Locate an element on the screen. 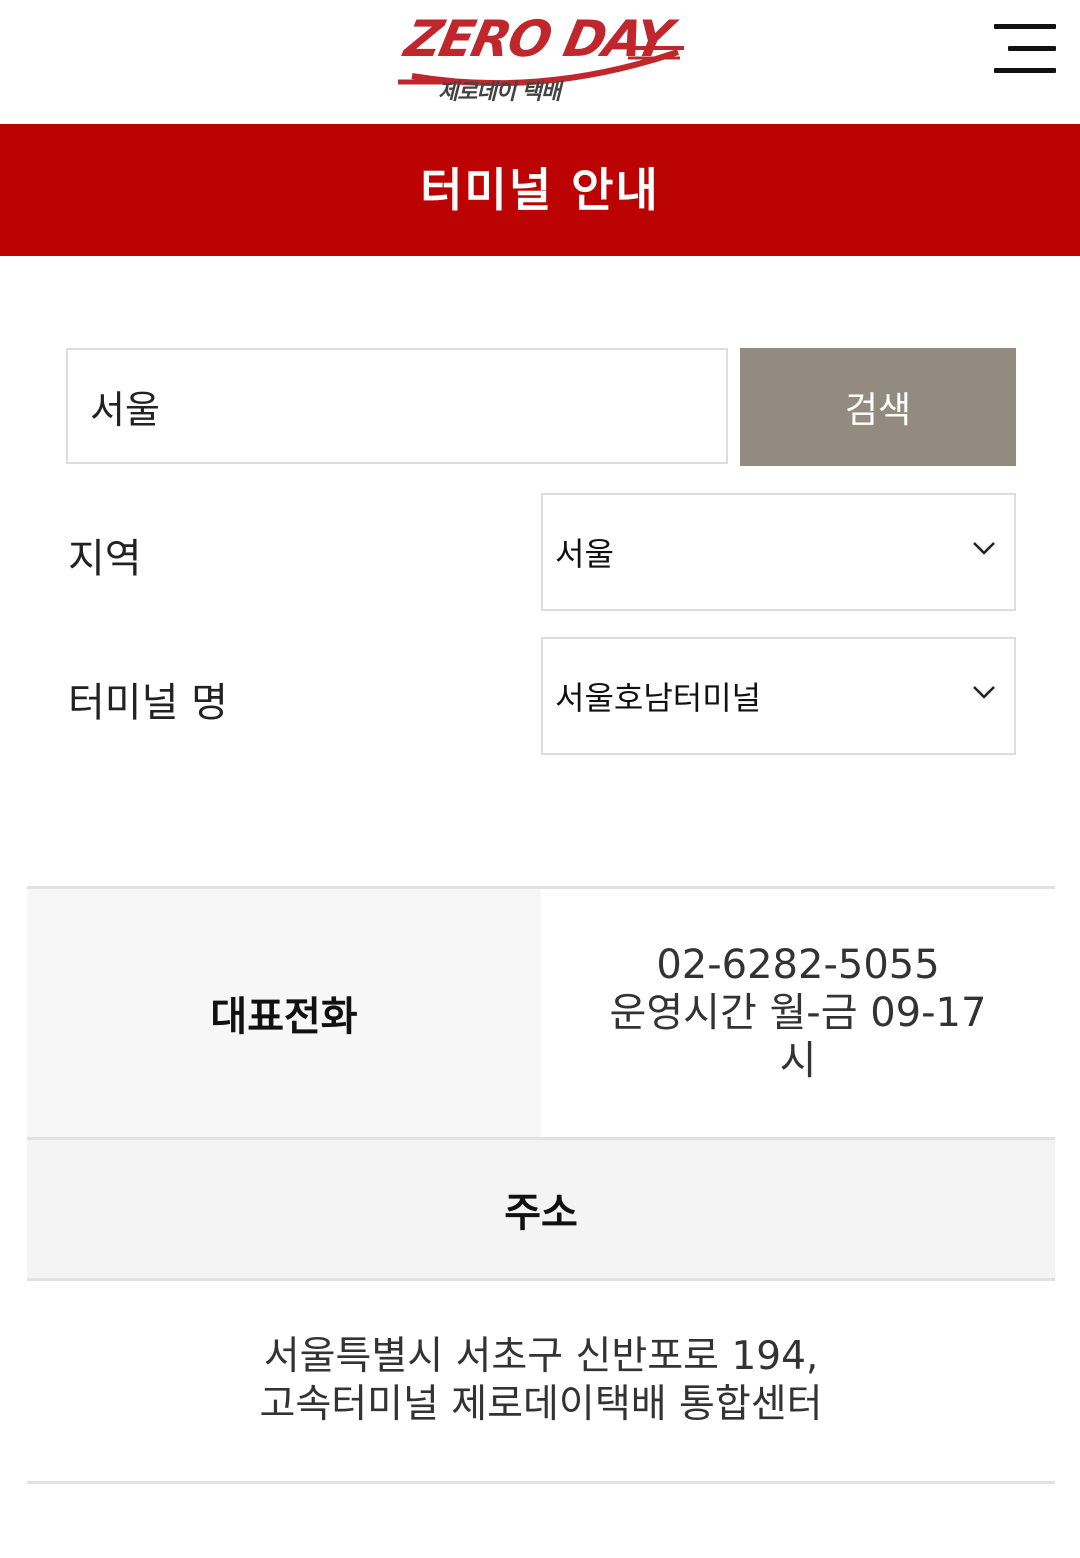 This screenshot has height=1558, width=1080. phone-info: 02-6282-5055 운영시간 월-금 09-17시 is located at coordinates (798, 1013).